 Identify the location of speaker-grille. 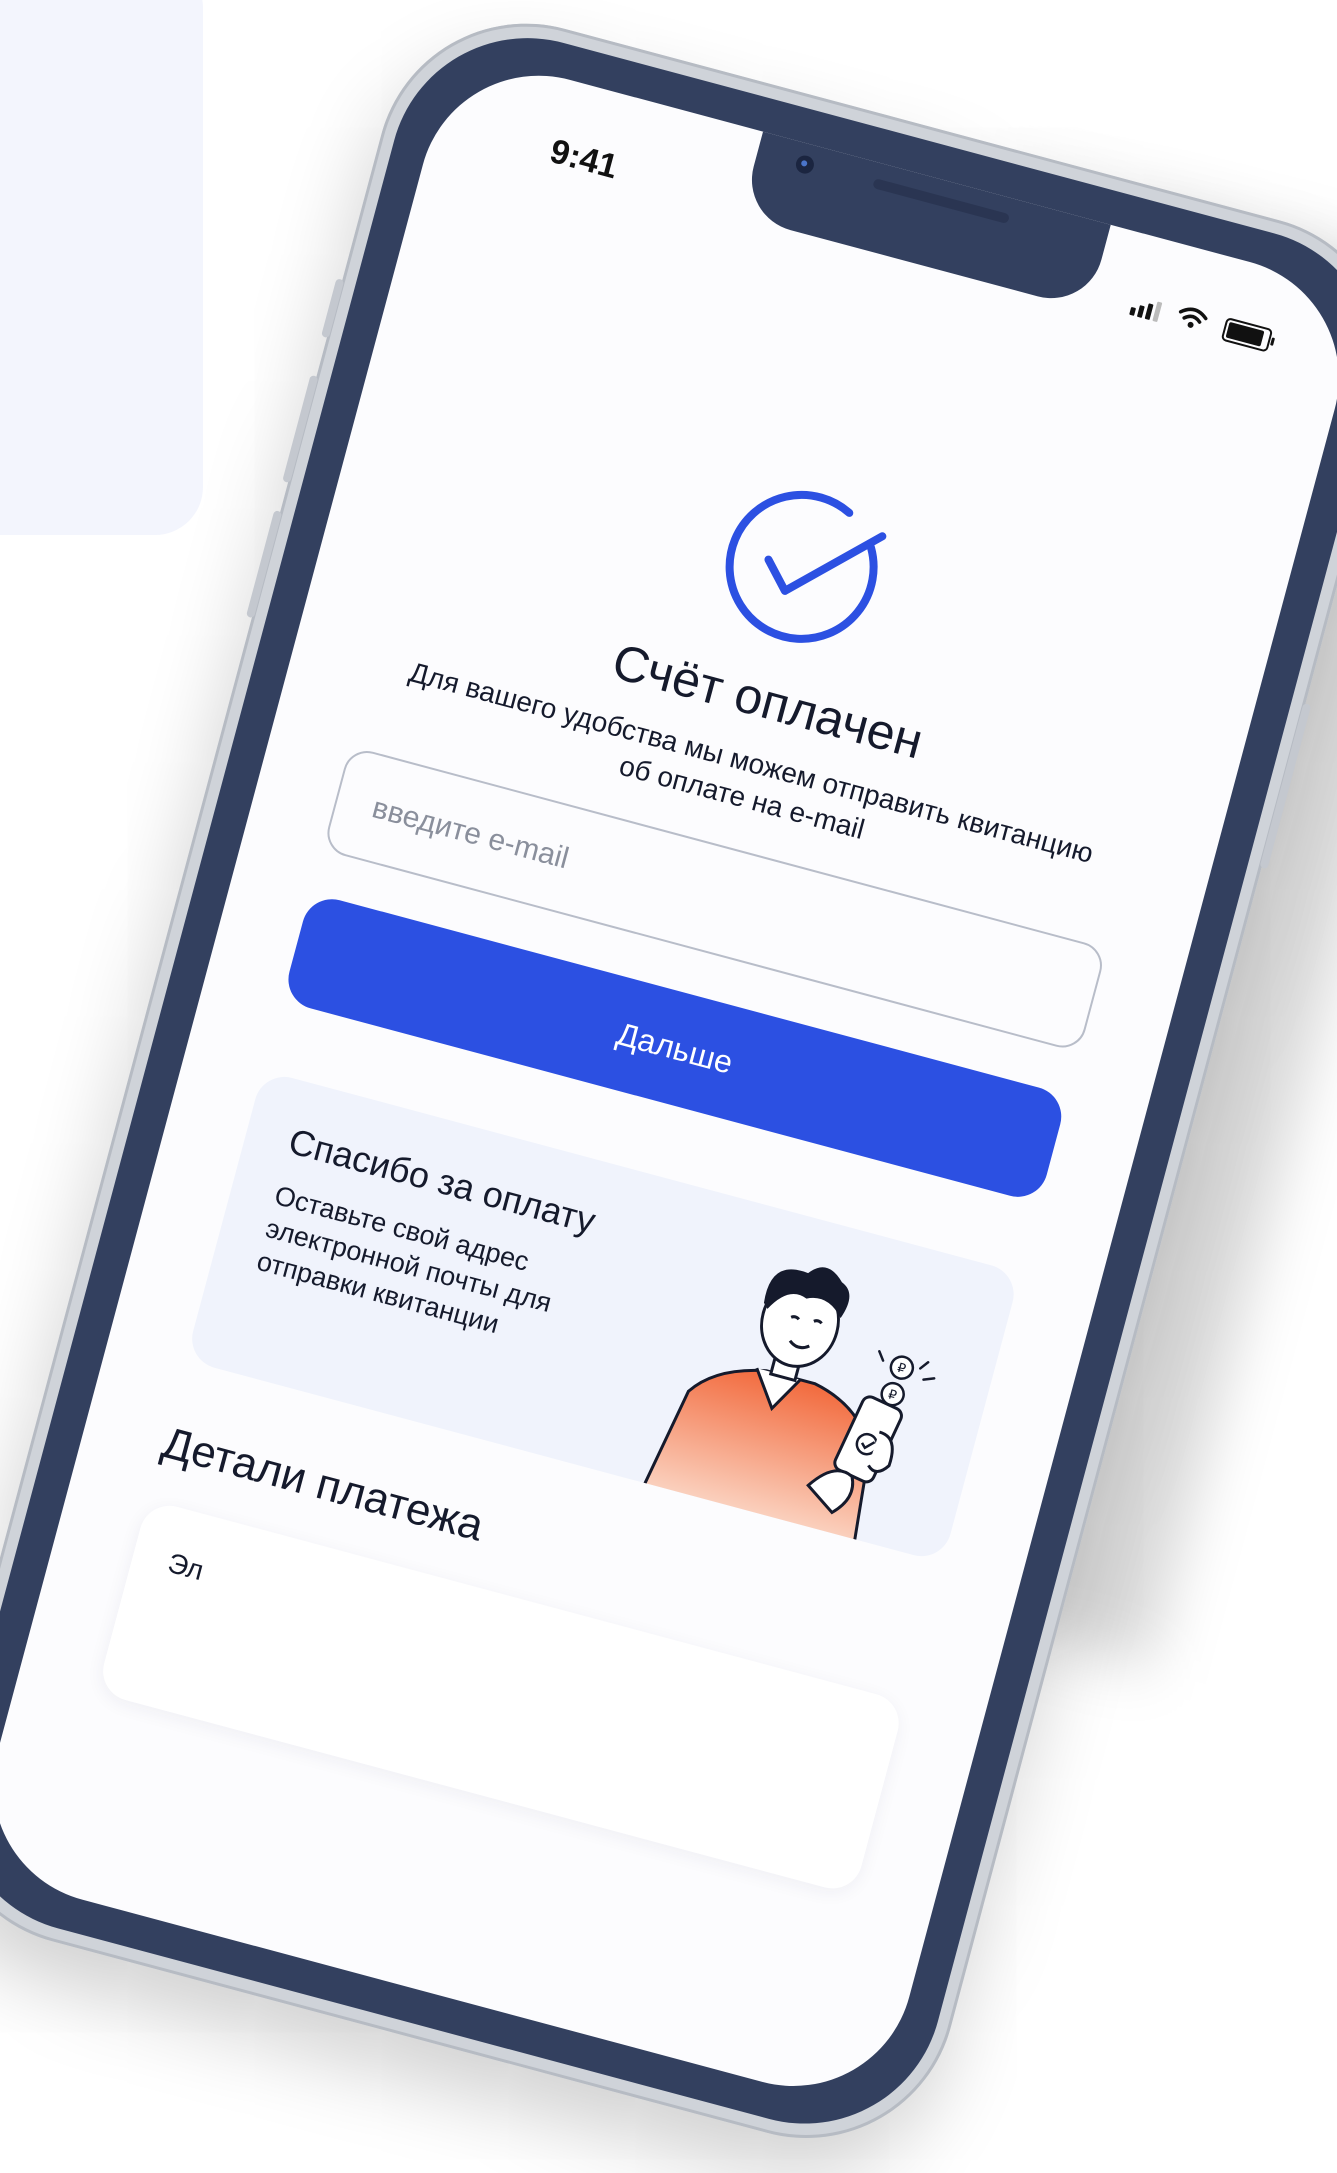
(941, 201).